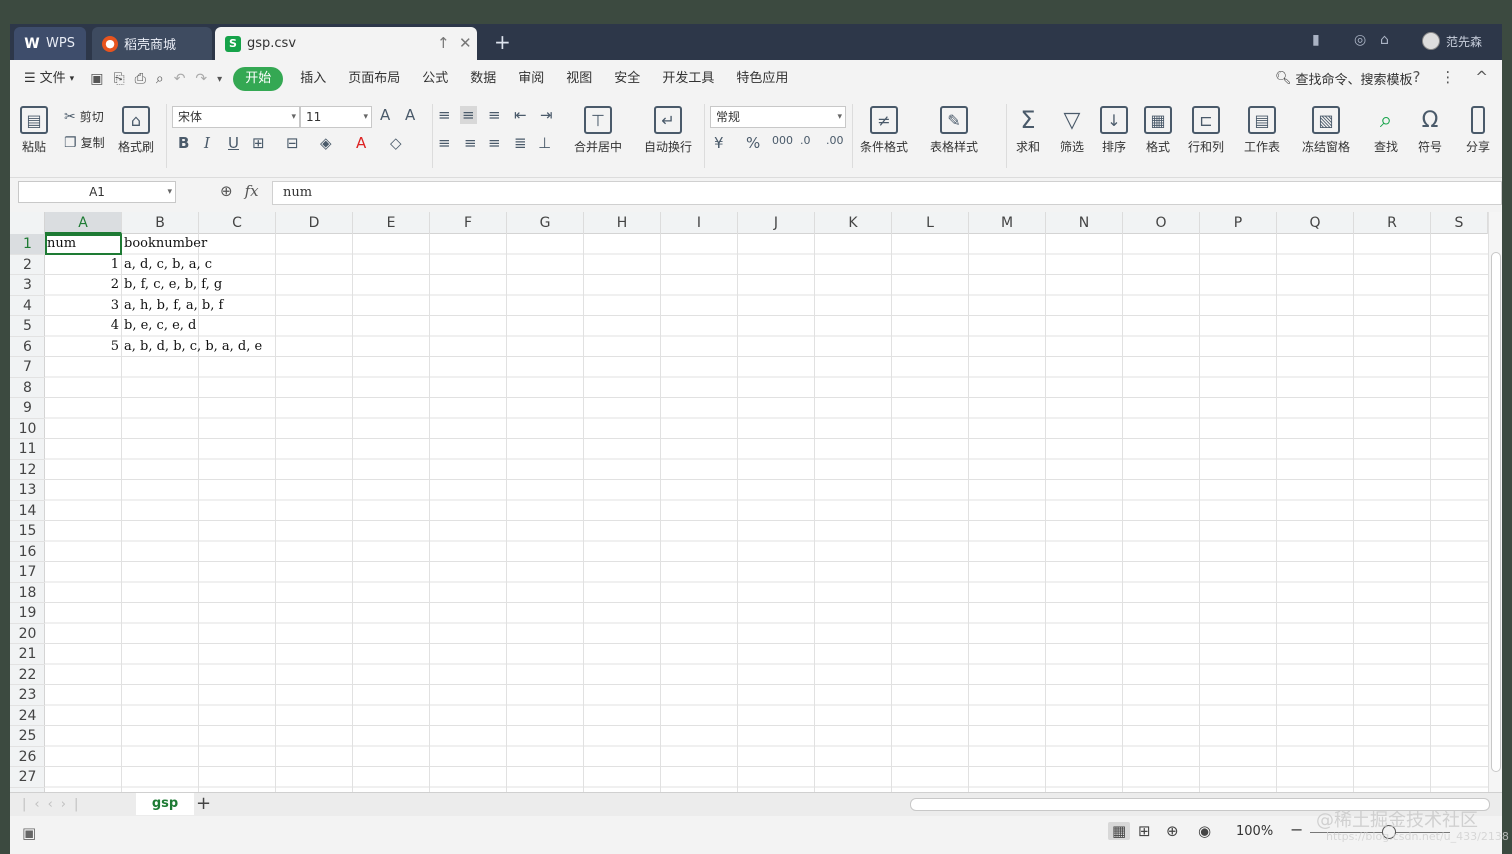 This screenshot has height=854, width=1512. Describe the element at coordinates (336, 117) in the screenshot. I see `font-size-select: 11` at that location.